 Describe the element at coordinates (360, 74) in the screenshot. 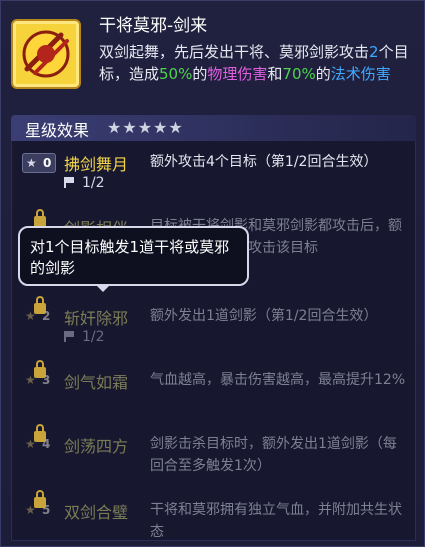

I see `magic-damage-label: 法术伤害` at that location.